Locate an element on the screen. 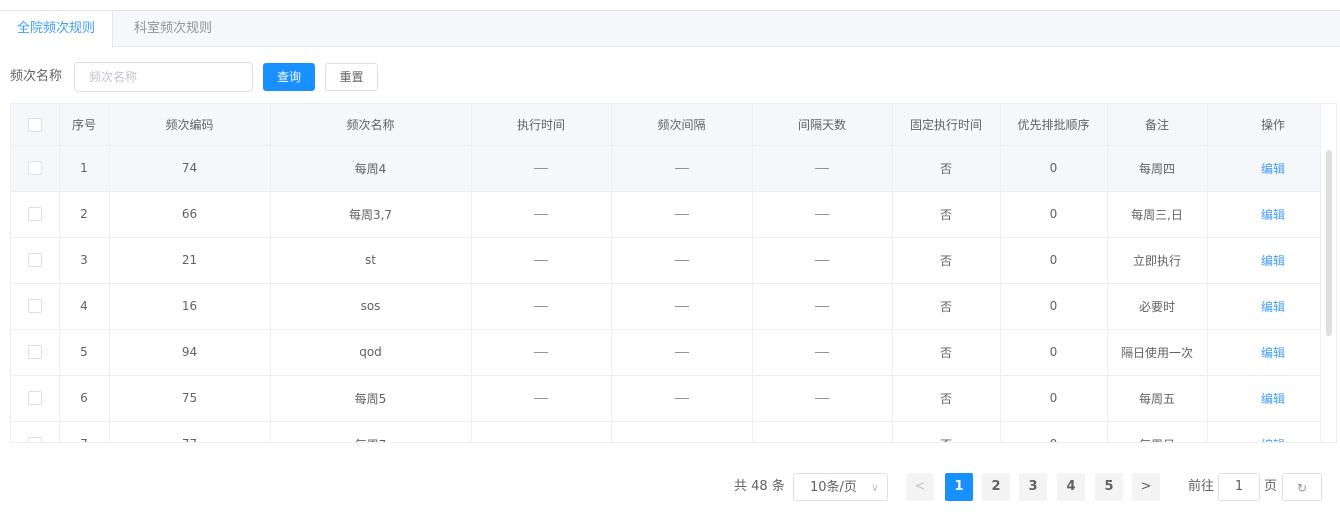  refresh-button: ↻ is located at coordinates (1302, 487).